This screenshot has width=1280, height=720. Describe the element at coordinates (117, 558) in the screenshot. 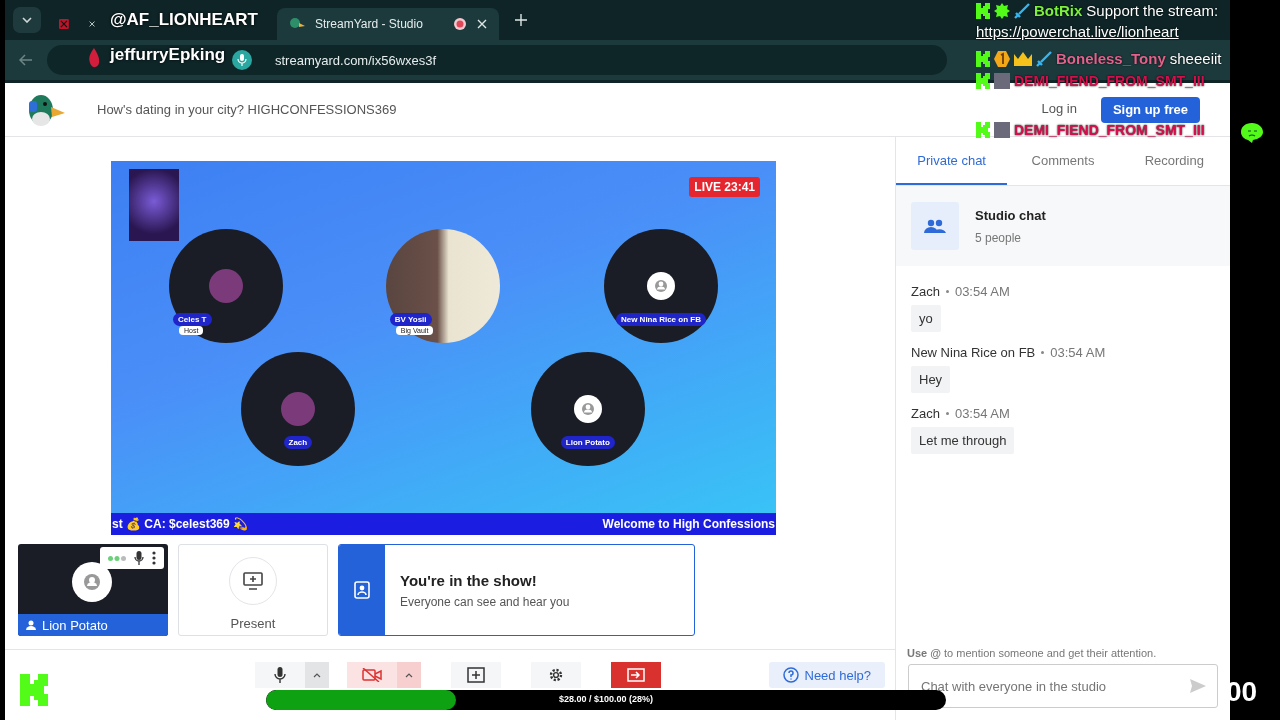

I see `audio-level-icon` at that location.